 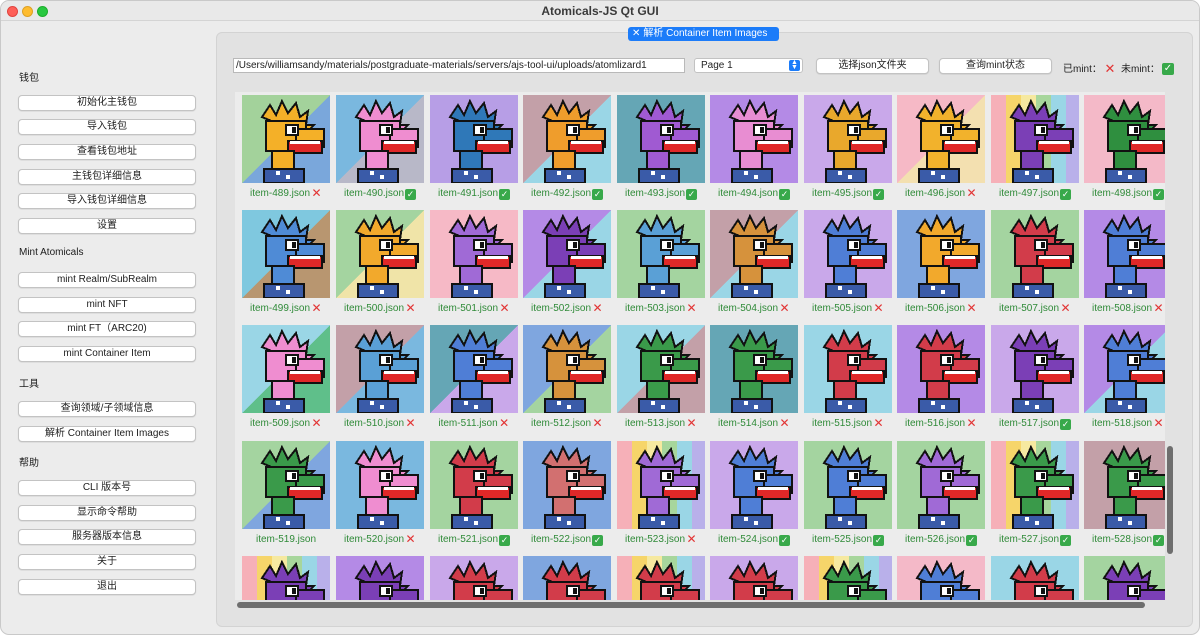 What do you see at coordinates (1029, 423) in the screenshot?
I see `item-filename: item-517.json` at bounding box center [1029, 423].